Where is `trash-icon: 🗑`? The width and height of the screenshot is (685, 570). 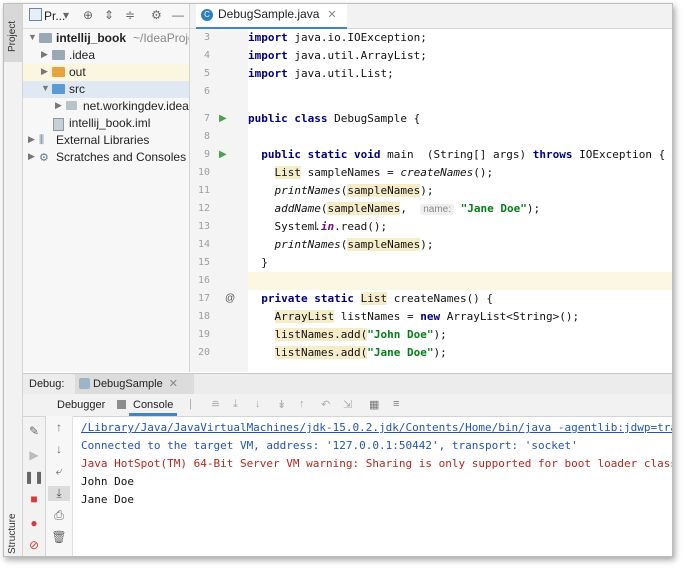 trash-icon: 🗑 is located at coordinates (59, 537).